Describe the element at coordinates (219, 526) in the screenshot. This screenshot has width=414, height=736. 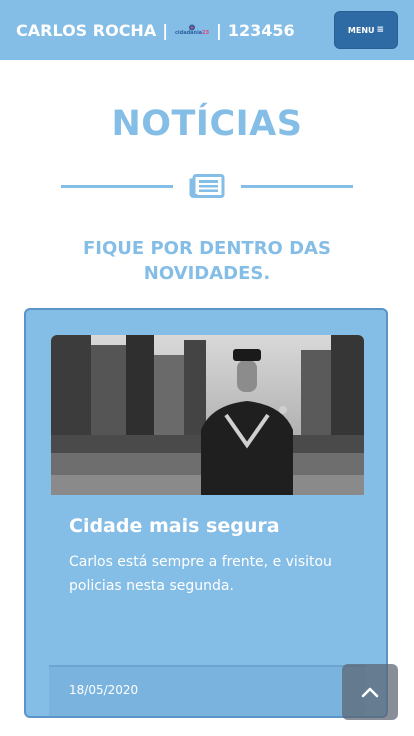
I see `news-card-title: Cidade mais segura` at that location.